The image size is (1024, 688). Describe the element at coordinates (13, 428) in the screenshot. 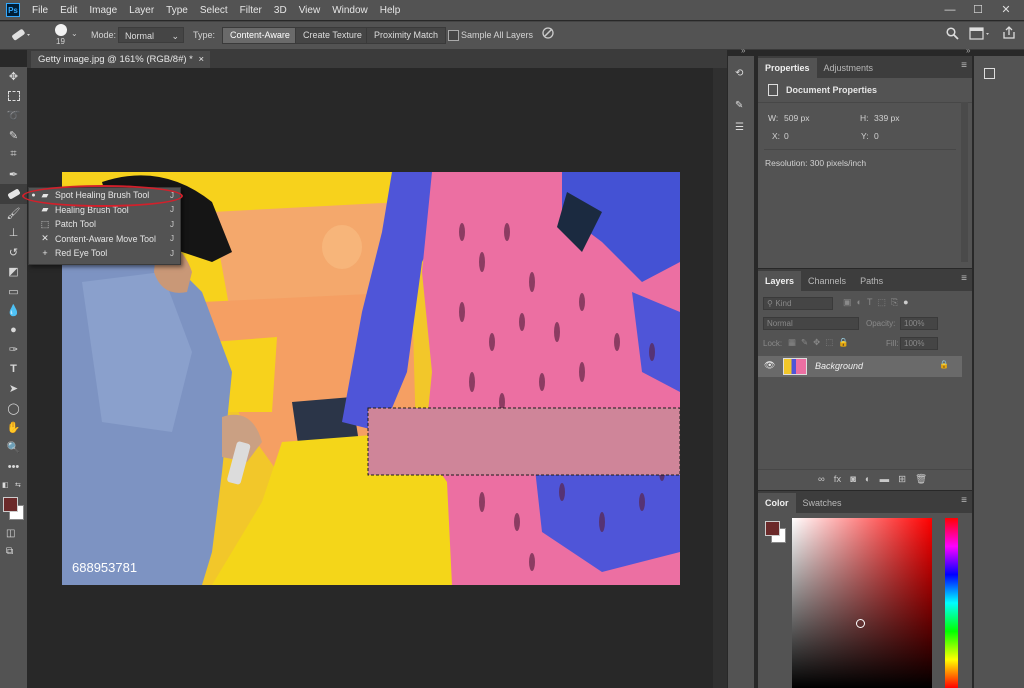

I see `hand-tool-icon: ✋` at that location.